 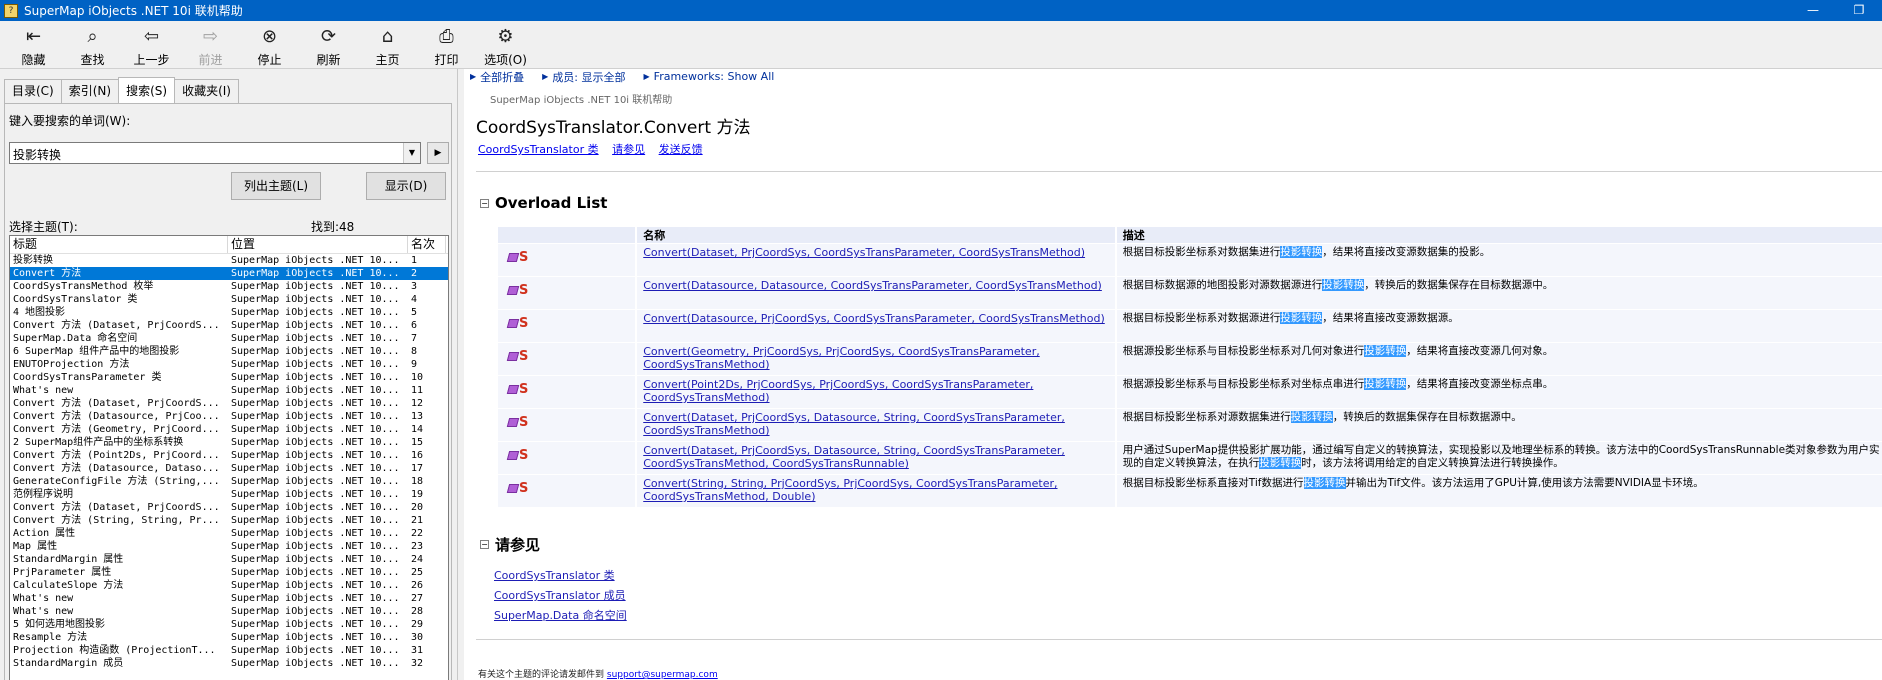 I want to click on see-also-namespace-link: SuperMap.Data 命名空间, so click(x=560, y=617).